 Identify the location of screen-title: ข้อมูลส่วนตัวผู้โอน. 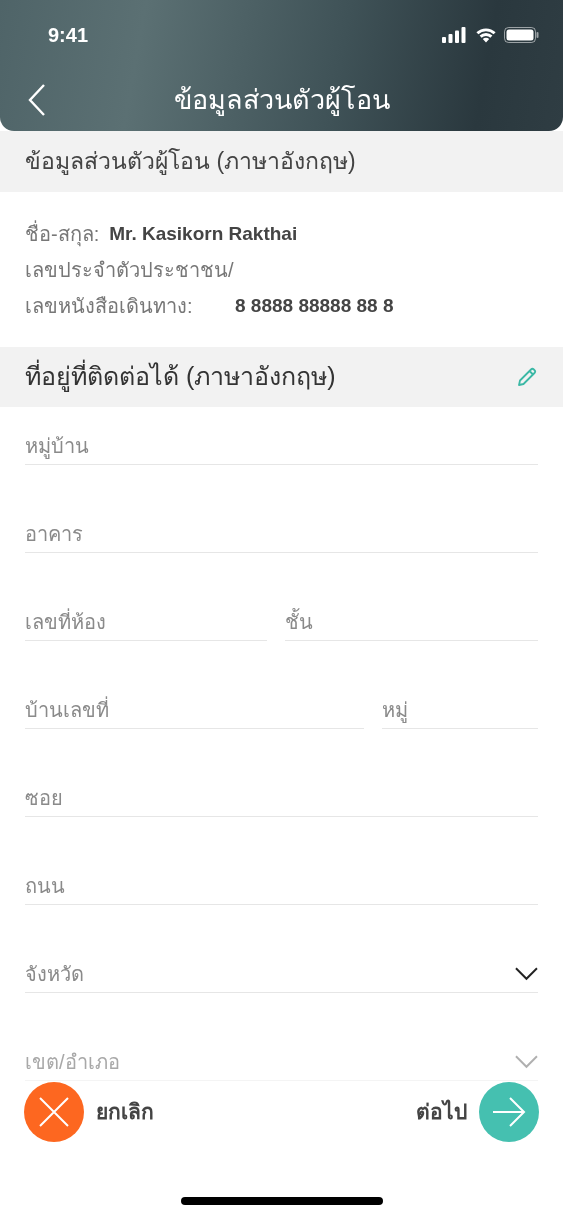
(281, 100).